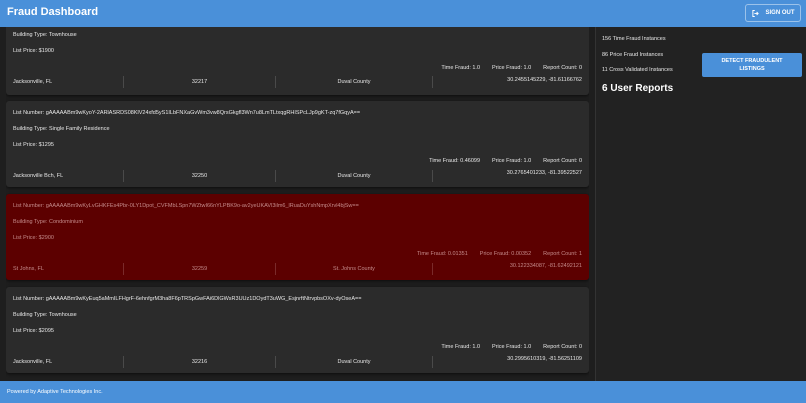 Image resolution: width=806 pixels, height=403 pixels. Describe the element at coordinates (33, 51) in the screenshot. I see `listing-price: List Price: $1900` at that location.